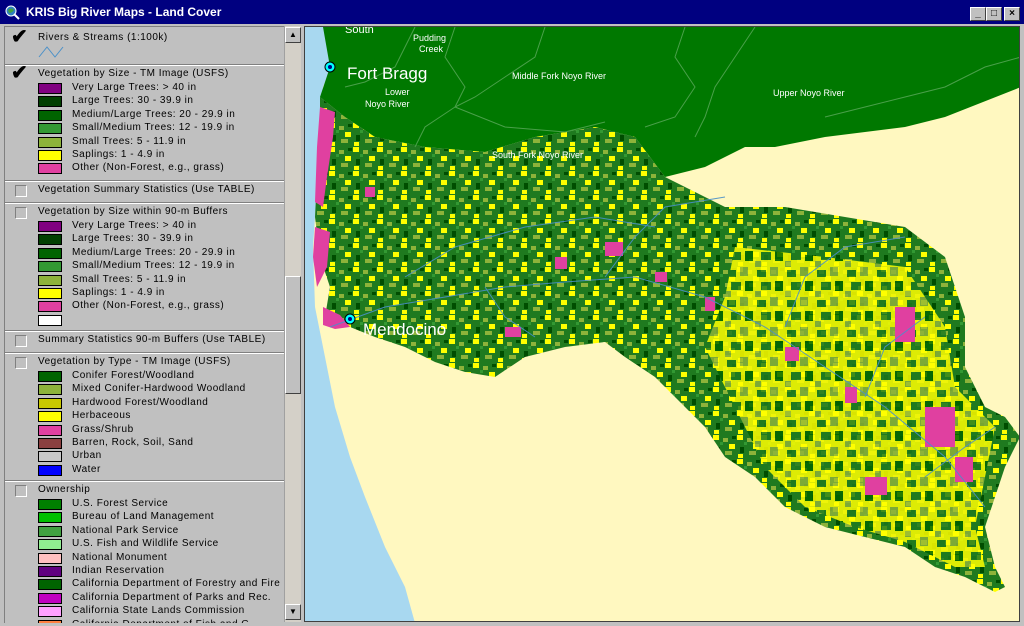  Describe the element at coordinates (512, 12) in the screenshot. I see `title-bar: KRIS Big River Maps - Land Cover _ □ ×` at that location.